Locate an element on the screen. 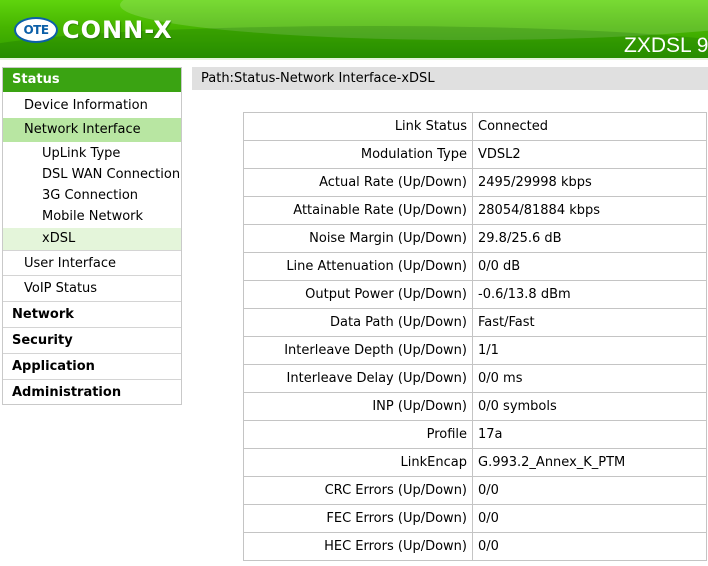 The width and height of the screenshot is (708, 566). nav-uplink-type: UpLink Type is located at coordinates (92, 153).